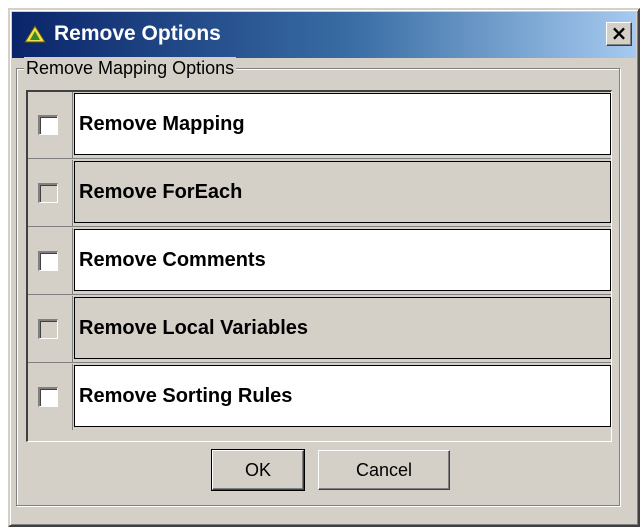 The height and width of the screenshot is (527, 640). I want to click on option-row-remove-comments: Remove Comments, so click(320, 261).